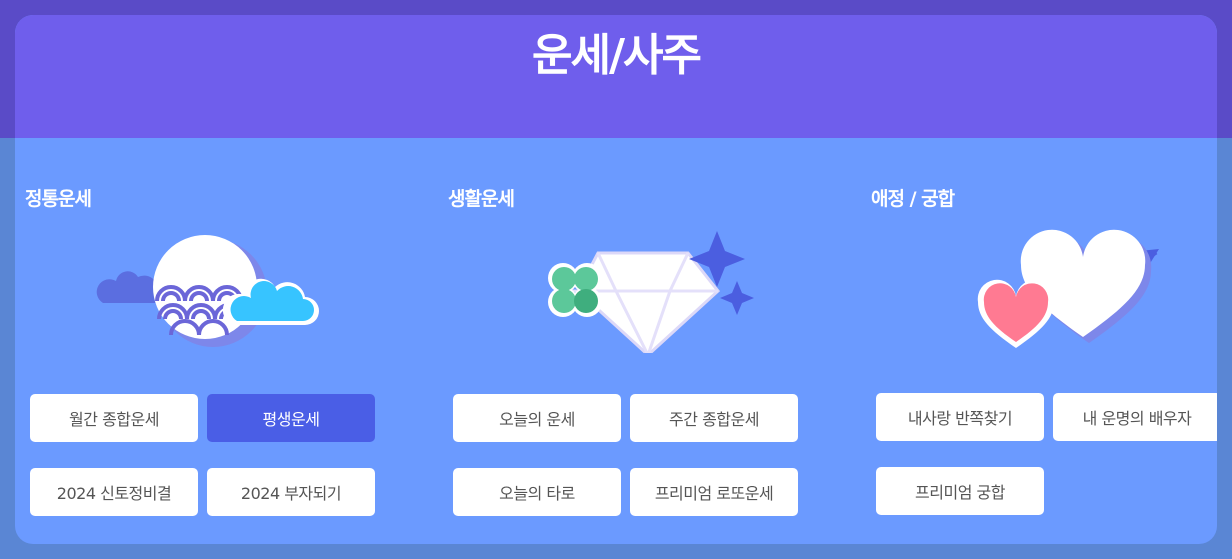  What do you see at coordinates (481, 199) in the screenshot?
I see `section-title: 생활운세` at bounding box center [481, 199].